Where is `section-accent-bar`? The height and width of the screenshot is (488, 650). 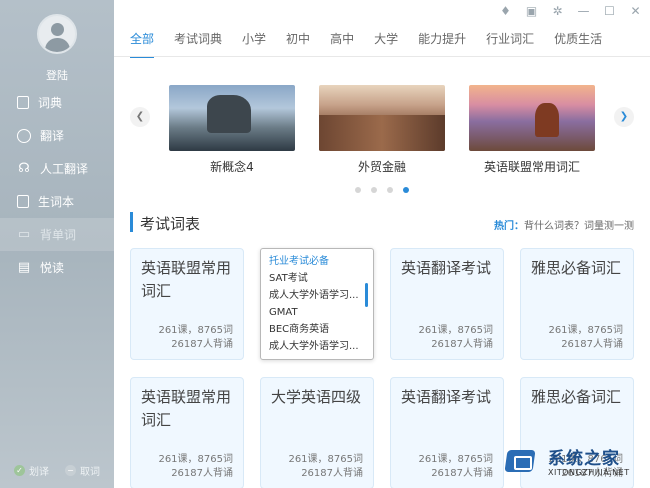
section-accent-bar is located at coordinates (131, 222).